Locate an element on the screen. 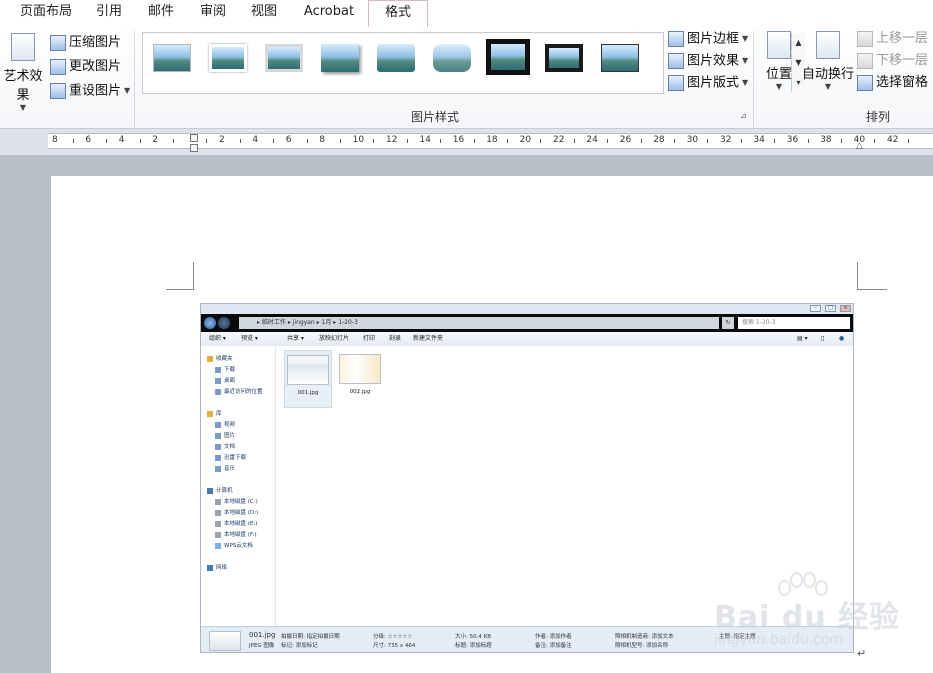 The width and height of the screenshot is (933, 673). watermark-brand: Bai du 经验 is located at coordinates (807, 617).